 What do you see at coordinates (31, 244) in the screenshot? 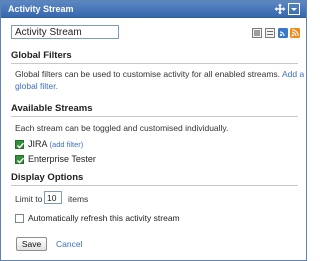
I see `save-button: Save` at bounding box center [31, 244].